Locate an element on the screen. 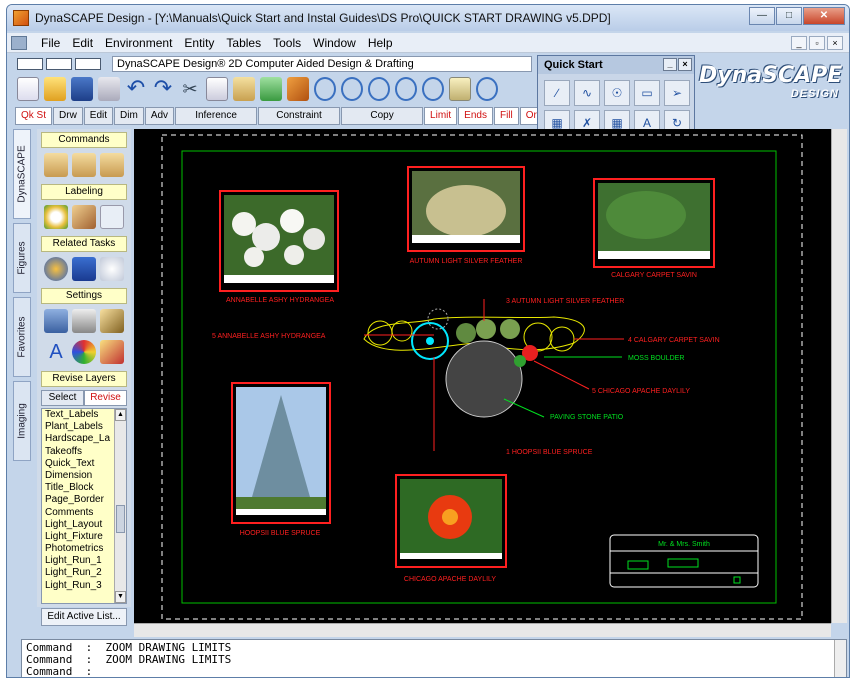 Image resolution: width=856 pixels, height=682 pixels. doc-restore-button: ▫ is located at coordinates (817, 43).